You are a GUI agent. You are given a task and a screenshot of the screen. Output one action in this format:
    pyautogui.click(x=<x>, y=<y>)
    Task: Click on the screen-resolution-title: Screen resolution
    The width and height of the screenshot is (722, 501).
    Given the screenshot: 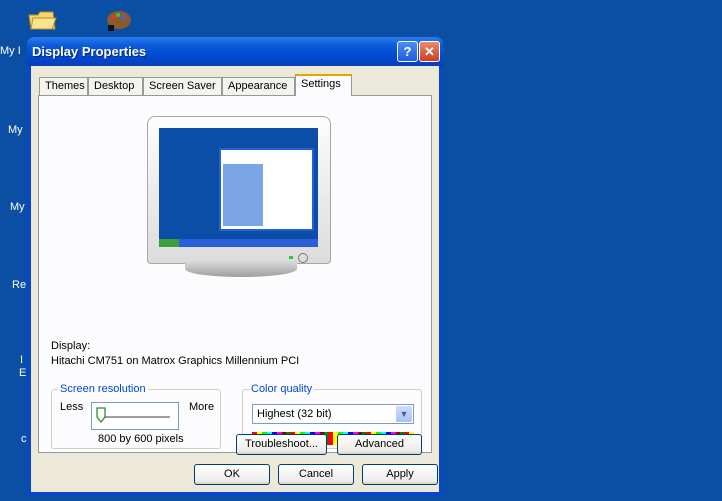 What is the action you would take?
    pyautogui.click(x=103, y=389)
    